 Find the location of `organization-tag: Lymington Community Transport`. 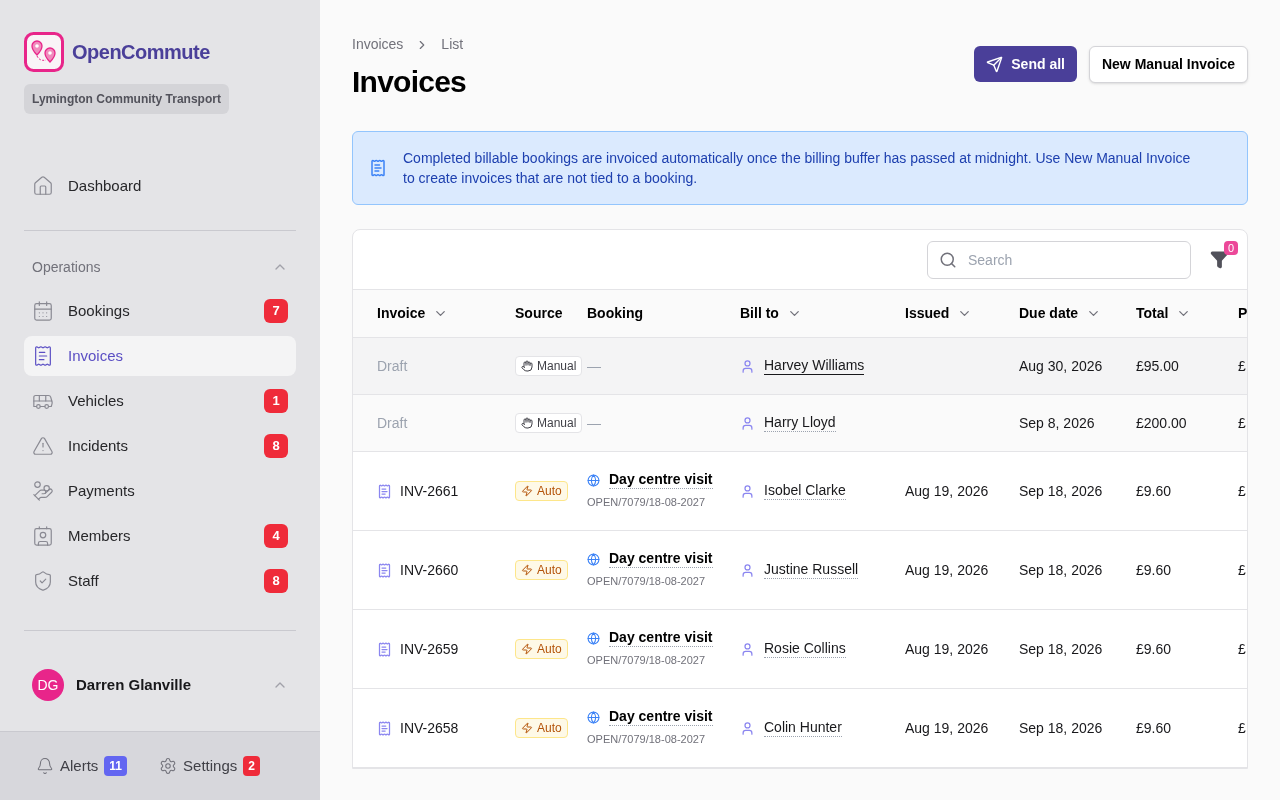

organization-tag: Lymington Community Transport is located at coordinates (126, 99).